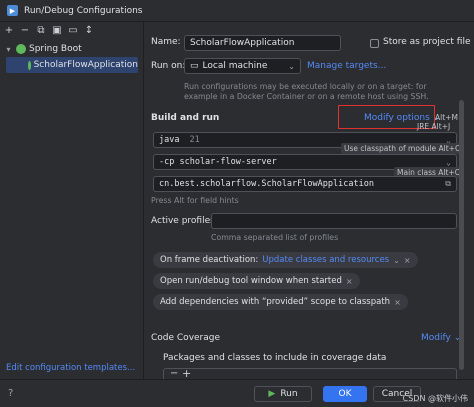 This screenshot has height=407, width=474. I want to click on name-label: Name:, so click(166, 42).